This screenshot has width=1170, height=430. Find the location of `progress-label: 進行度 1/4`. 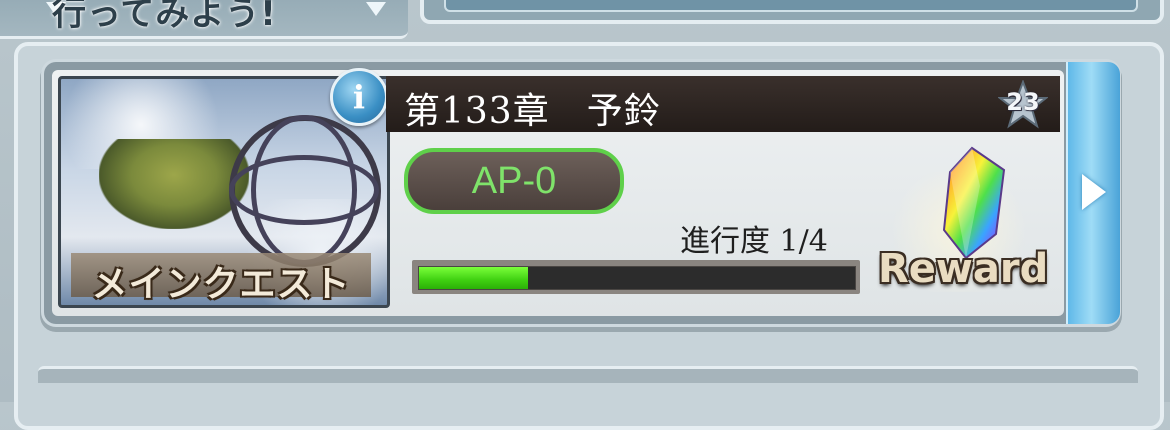

progress-label: 進行度 1/4 is located at coordinates (754, 241).